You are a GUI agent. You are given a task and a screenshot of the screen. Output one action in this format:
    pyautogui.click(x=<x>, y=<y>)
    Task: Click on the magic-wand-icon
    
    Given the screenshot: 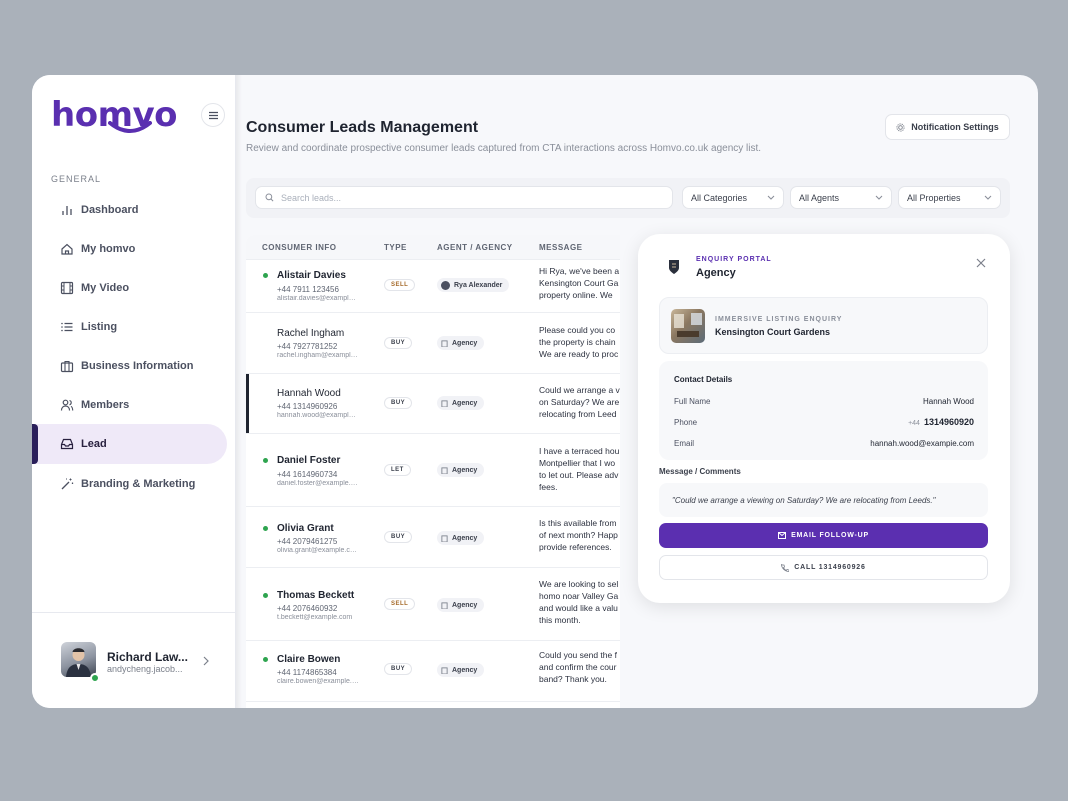 What is the action you would take?
    pyautogui.click(x=67, y=484)
    